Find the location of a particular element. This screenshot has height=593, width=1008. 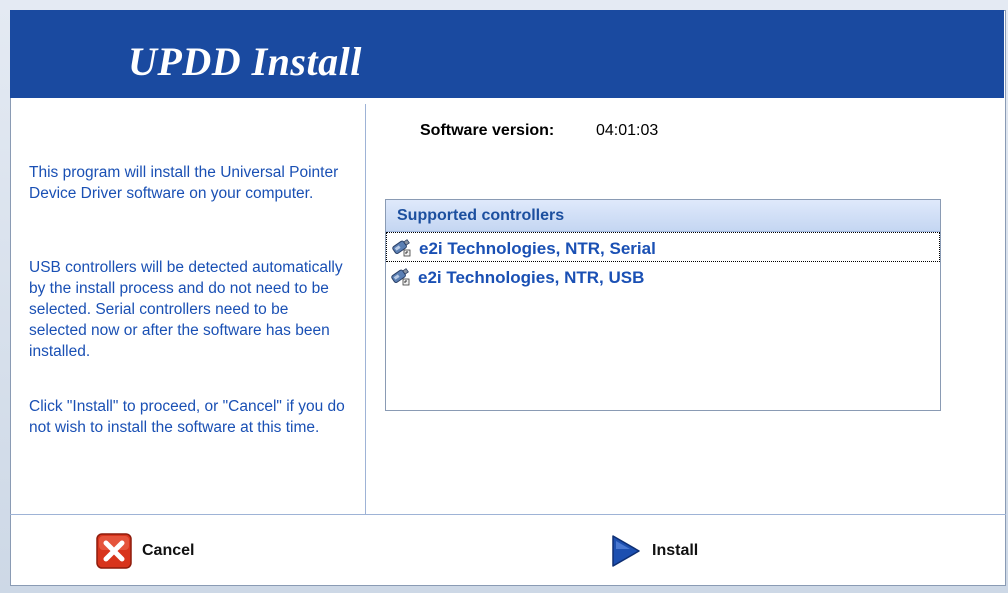

software-version-label: Software version: is located at coordinates (487, 130).